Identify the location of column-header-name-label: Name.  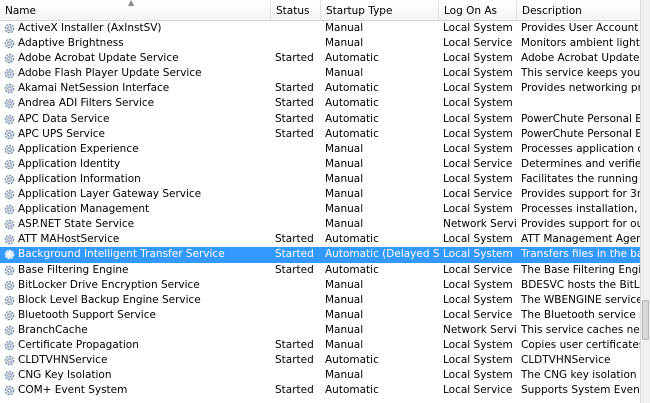
(20, 11).